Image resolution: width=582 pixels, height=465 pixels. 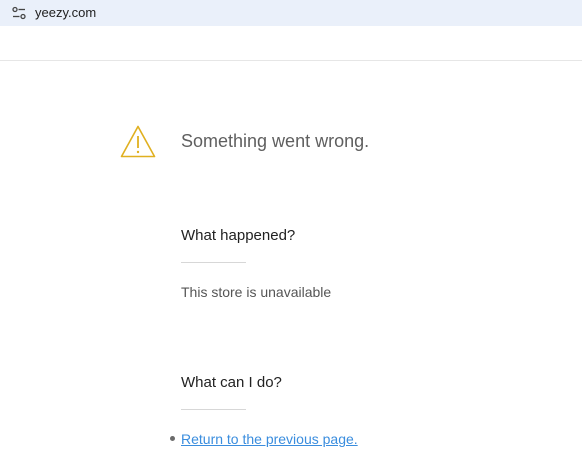 What do you see at coordinates (275, 141) in the screenshot?
I see `error-title: Something went wrong.` at bounding box center [275, 141].